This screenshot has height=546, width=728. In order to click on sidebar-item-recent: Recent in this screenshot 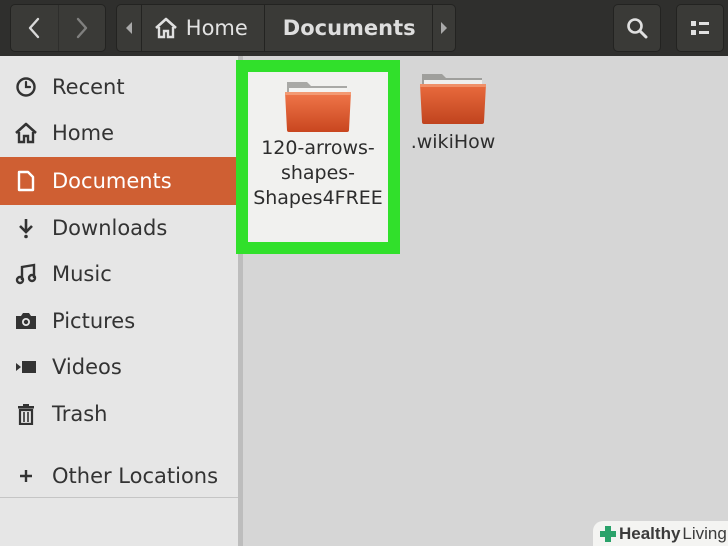, I will do `click(119, 87)`.